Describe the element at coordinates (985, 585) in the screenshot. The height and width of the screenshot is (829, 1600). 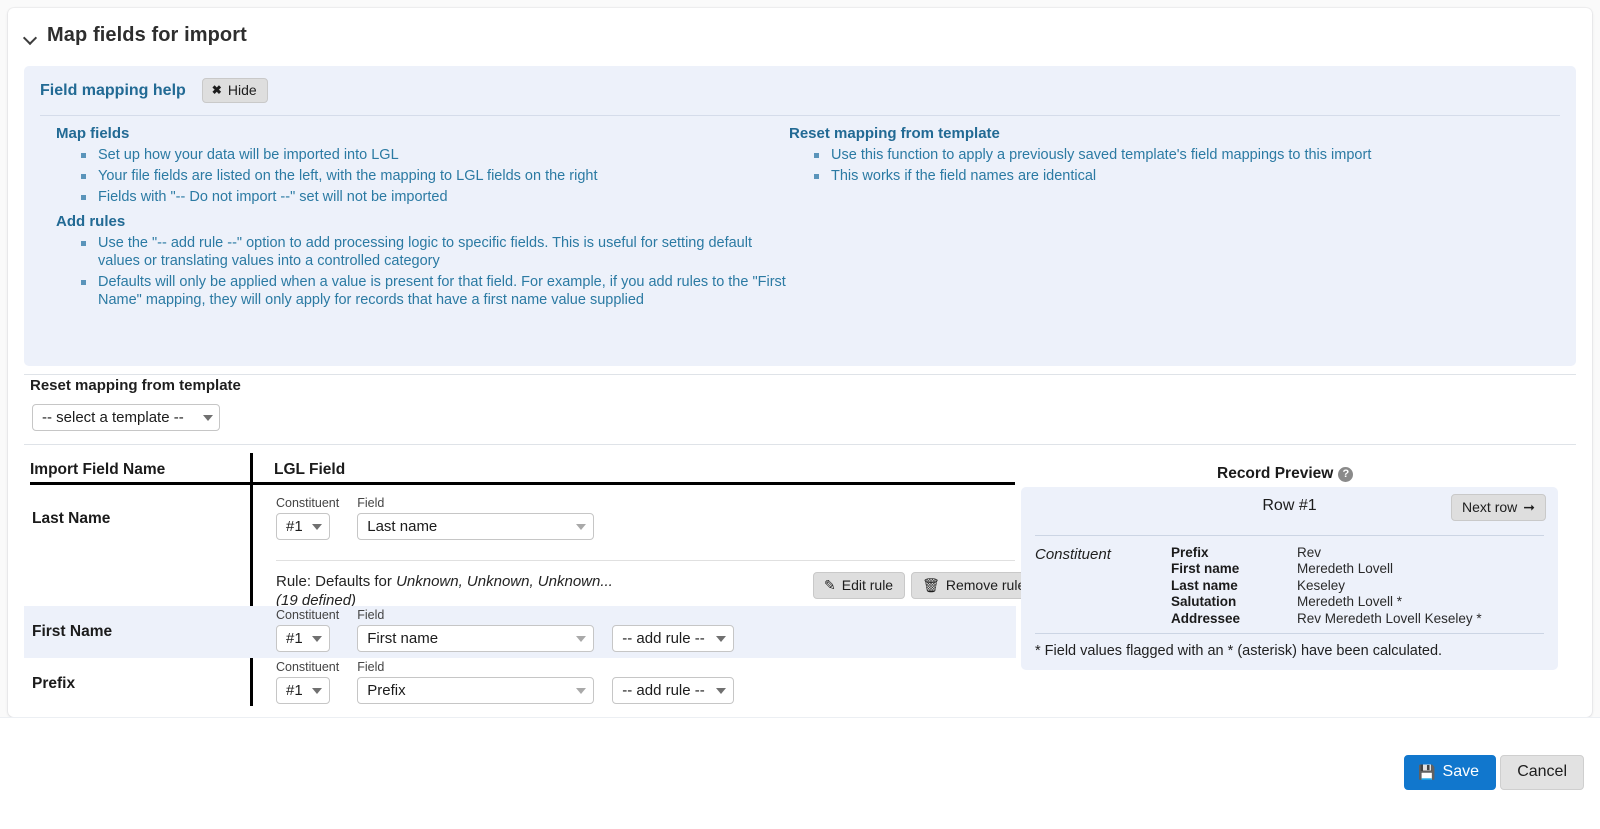
I see `remove-rule-label: Remove rule` at that location.